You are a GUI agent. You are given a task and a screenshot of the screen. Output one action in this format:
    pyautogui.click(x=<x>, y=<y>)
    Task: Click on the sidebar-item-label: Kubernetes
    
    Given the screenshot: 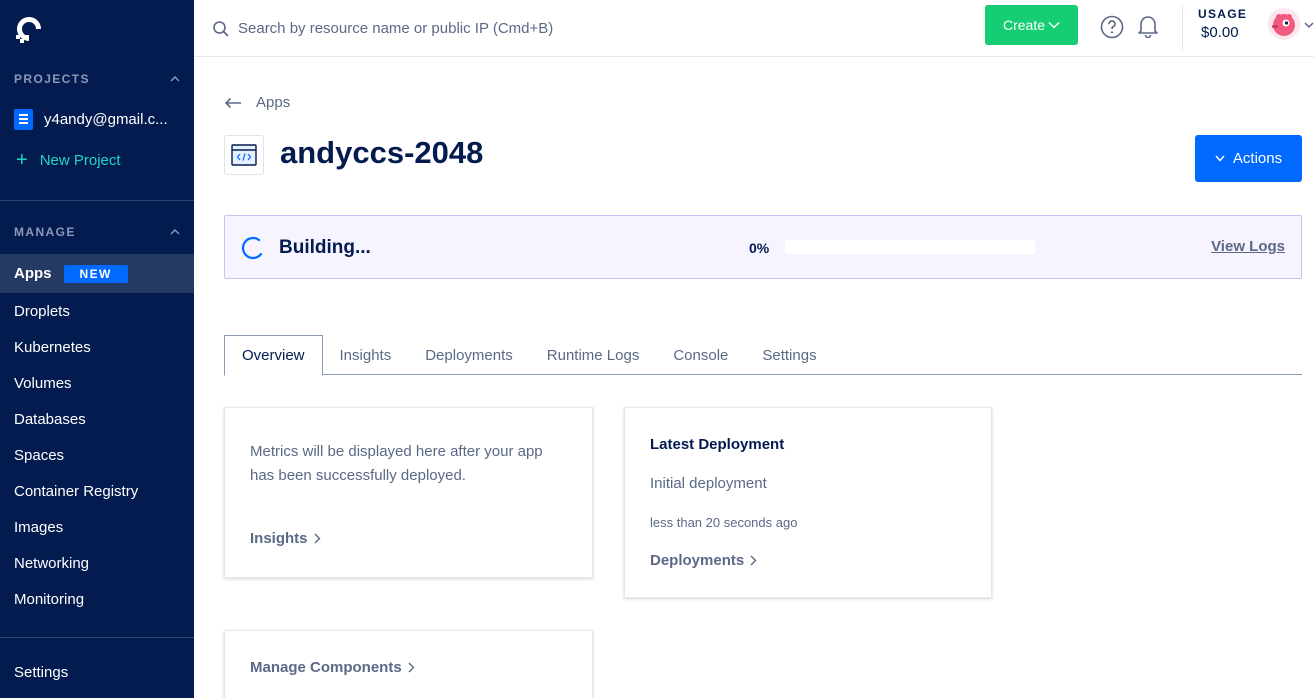 What is the action you would take?
    pyautogui.click(x=52, y=347)
    